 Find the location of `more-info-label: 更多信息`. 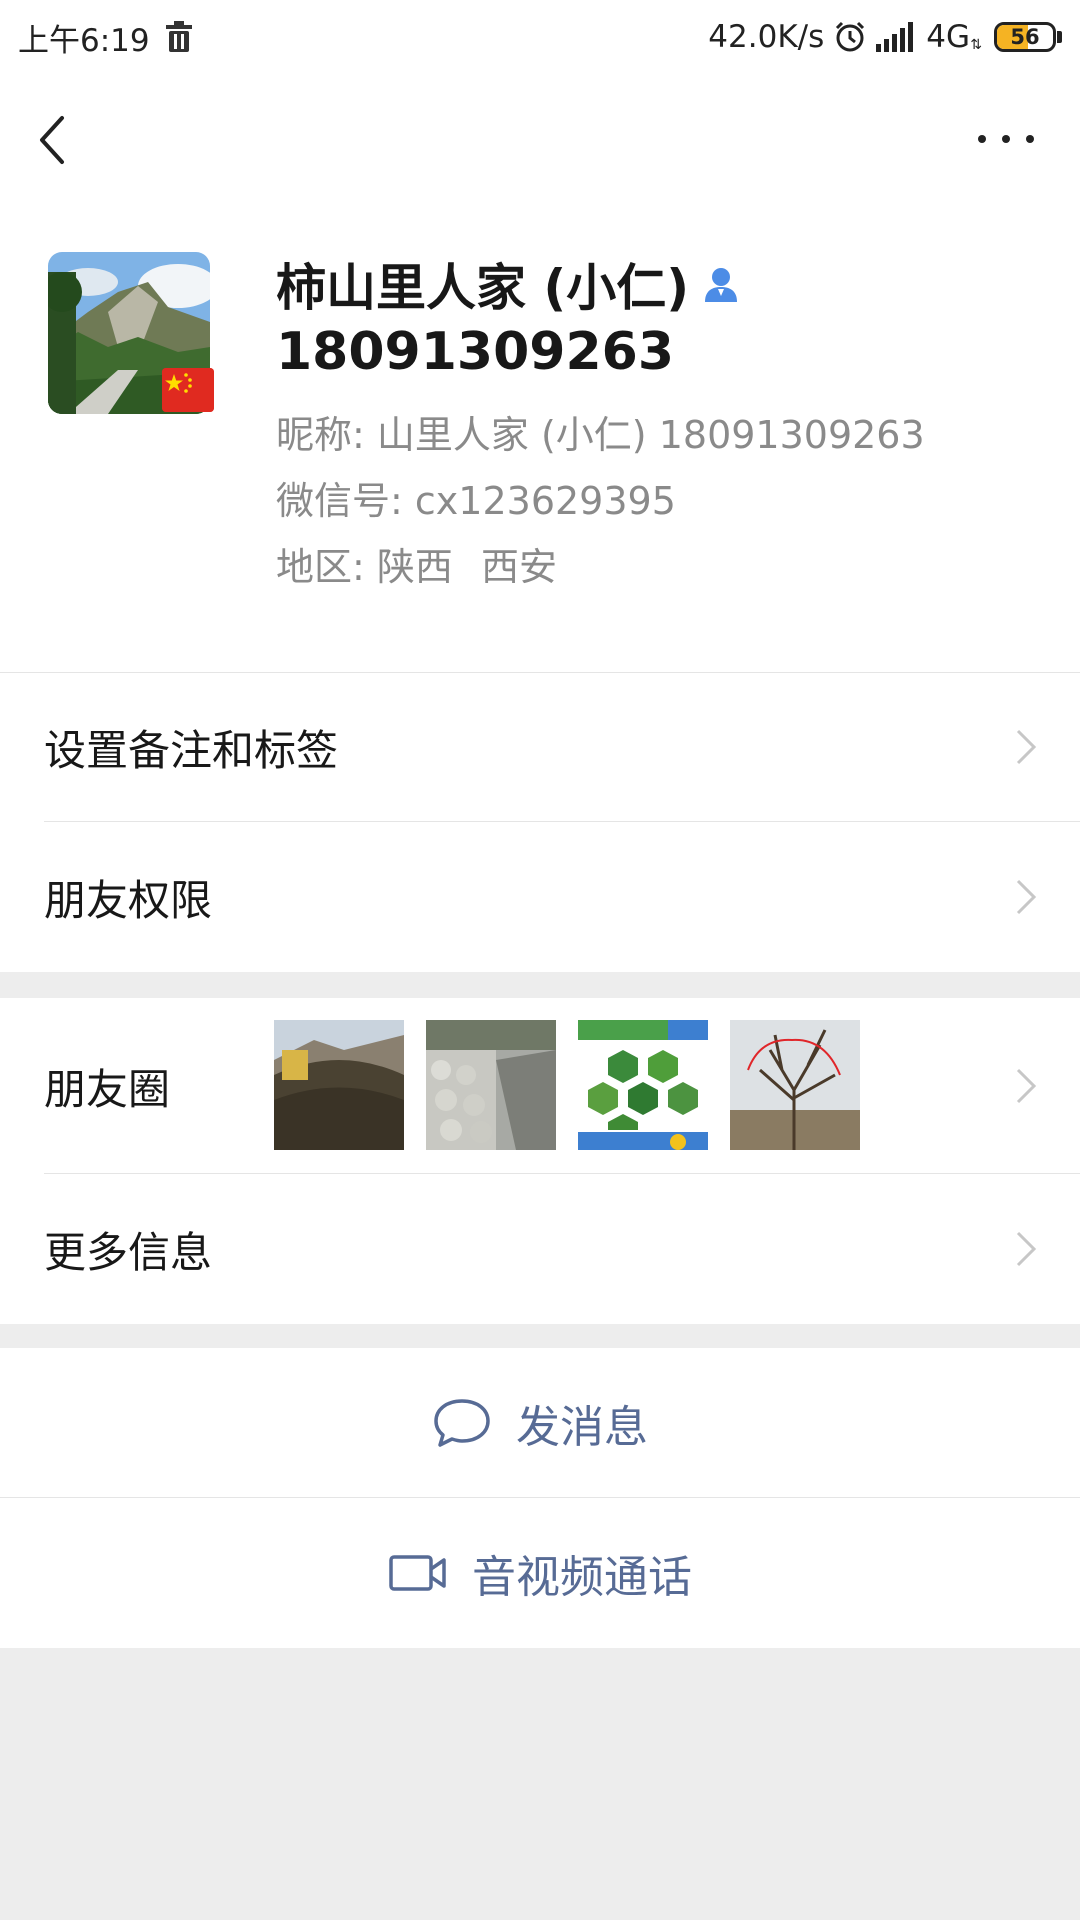

more-info-label: 更多信息 is located at coordinates (128, 1252).